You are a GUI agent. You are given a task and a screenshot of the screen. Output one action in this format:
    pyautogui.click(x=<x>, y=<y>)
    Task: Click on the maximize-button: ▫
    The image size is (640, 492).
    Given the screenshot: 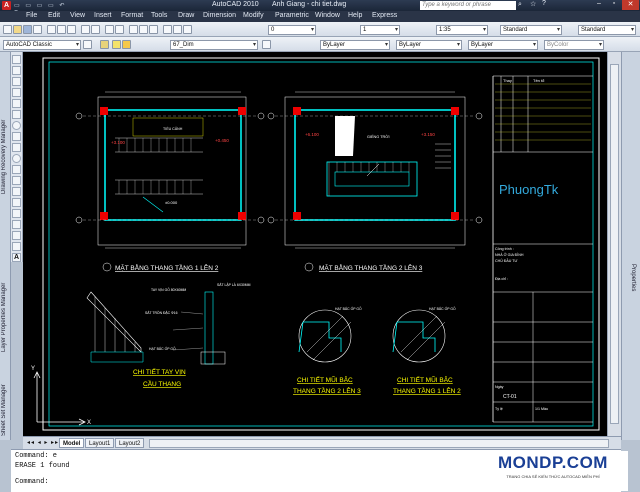 What is the action you would take?
    pyautogui.click(x=614, y=5)
    